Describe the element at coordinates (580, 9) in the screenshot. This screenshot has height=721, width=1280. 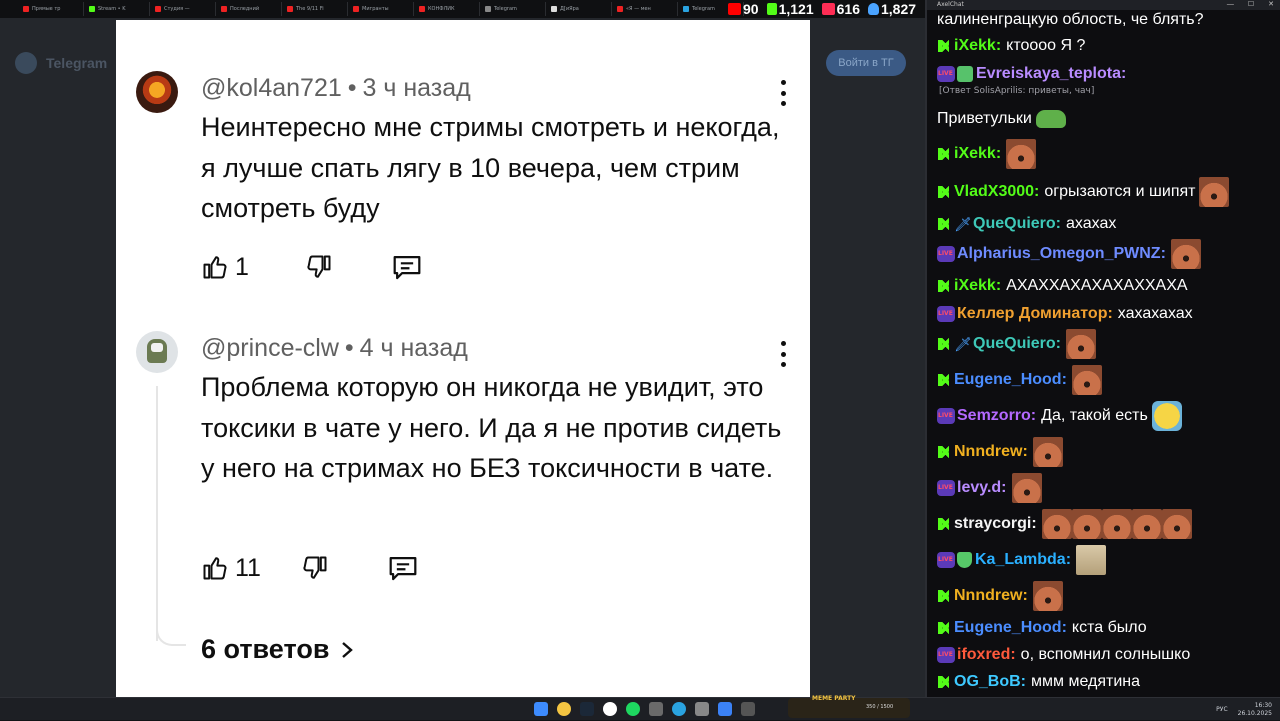
I see `browser-tab: Д[иЯра` at that location.